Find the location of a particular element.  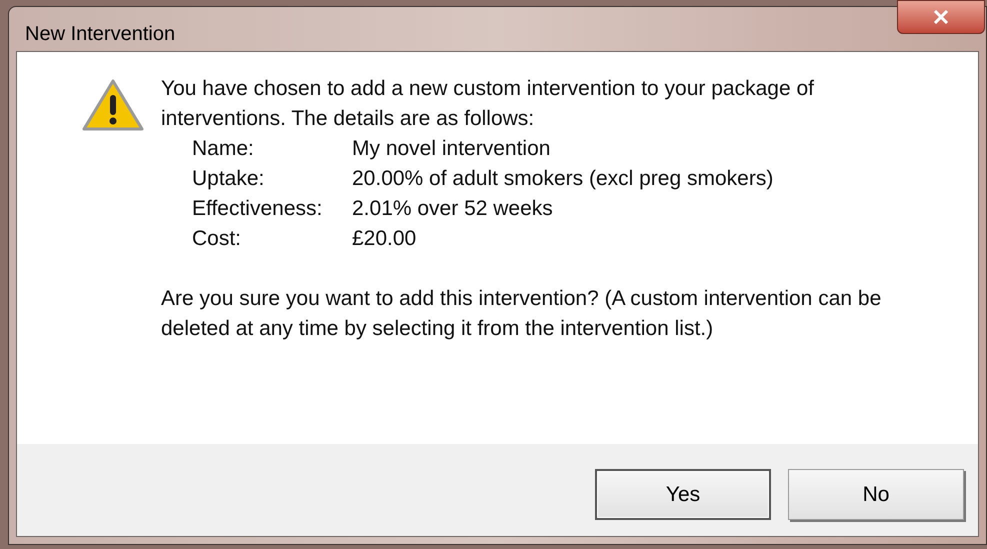

detail-value: 2.01% over 52 weeks is located at coordinates (453, 209).